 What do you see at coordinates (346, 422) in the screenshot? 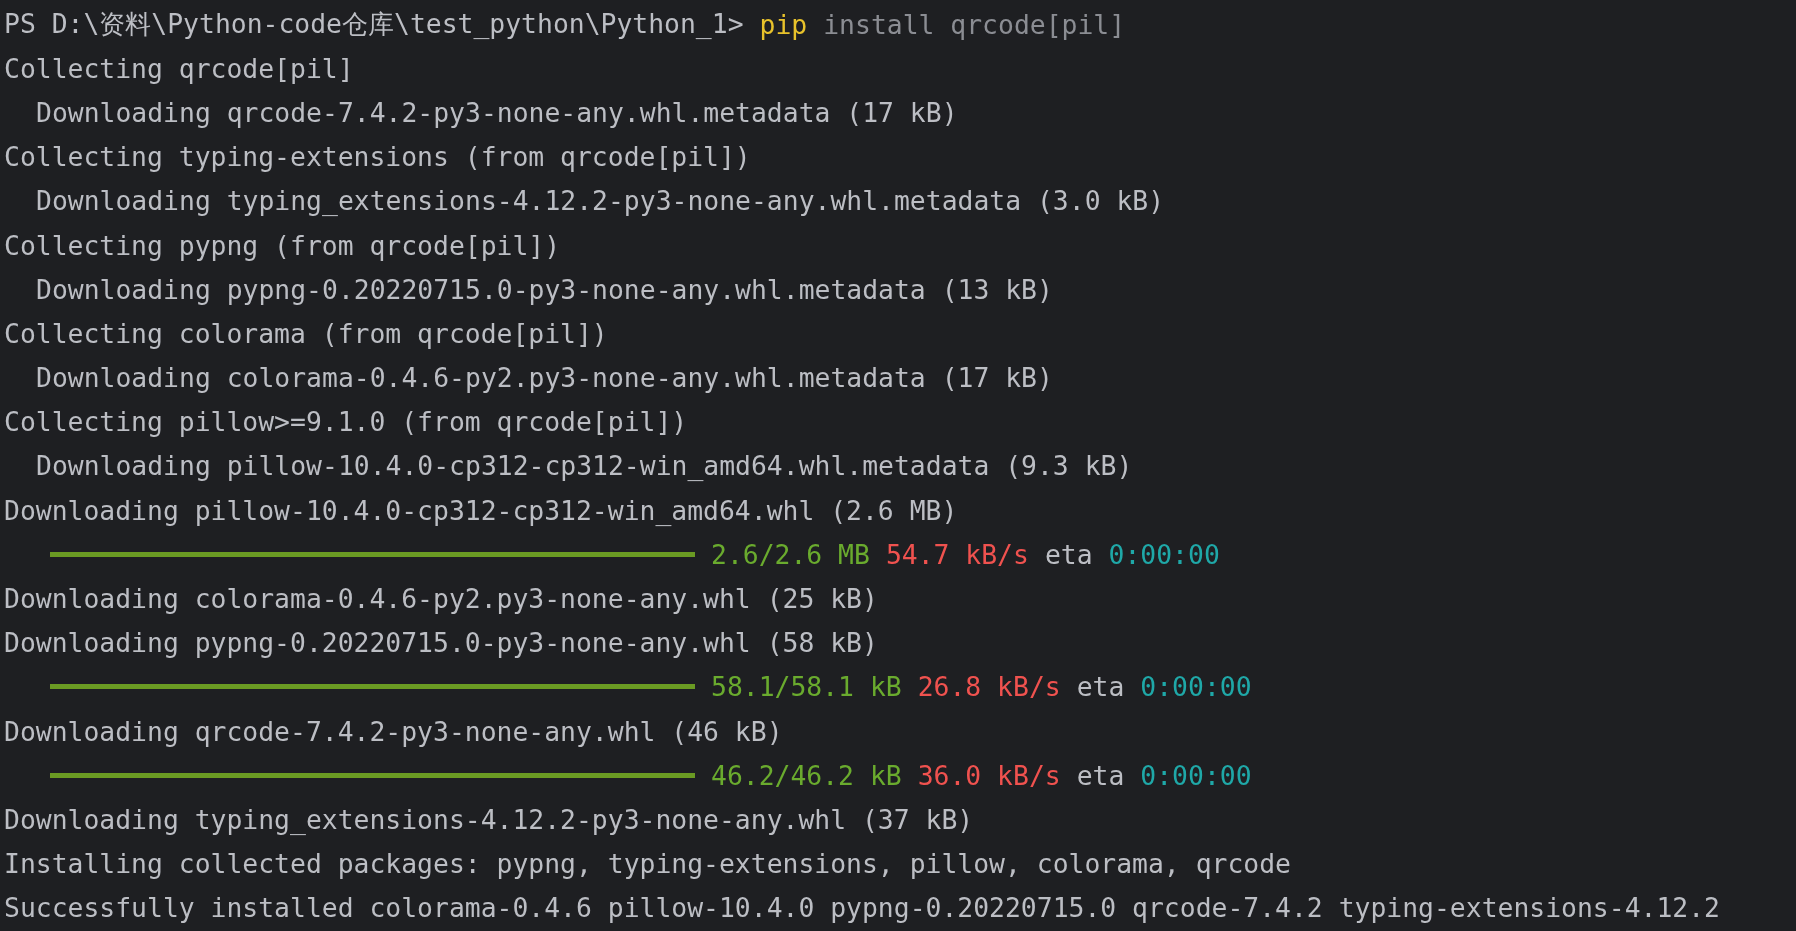
I see `output-line: Collecting pillow>=9.1.0 (from qrcode[pil])` at bounding box center [346, 422].